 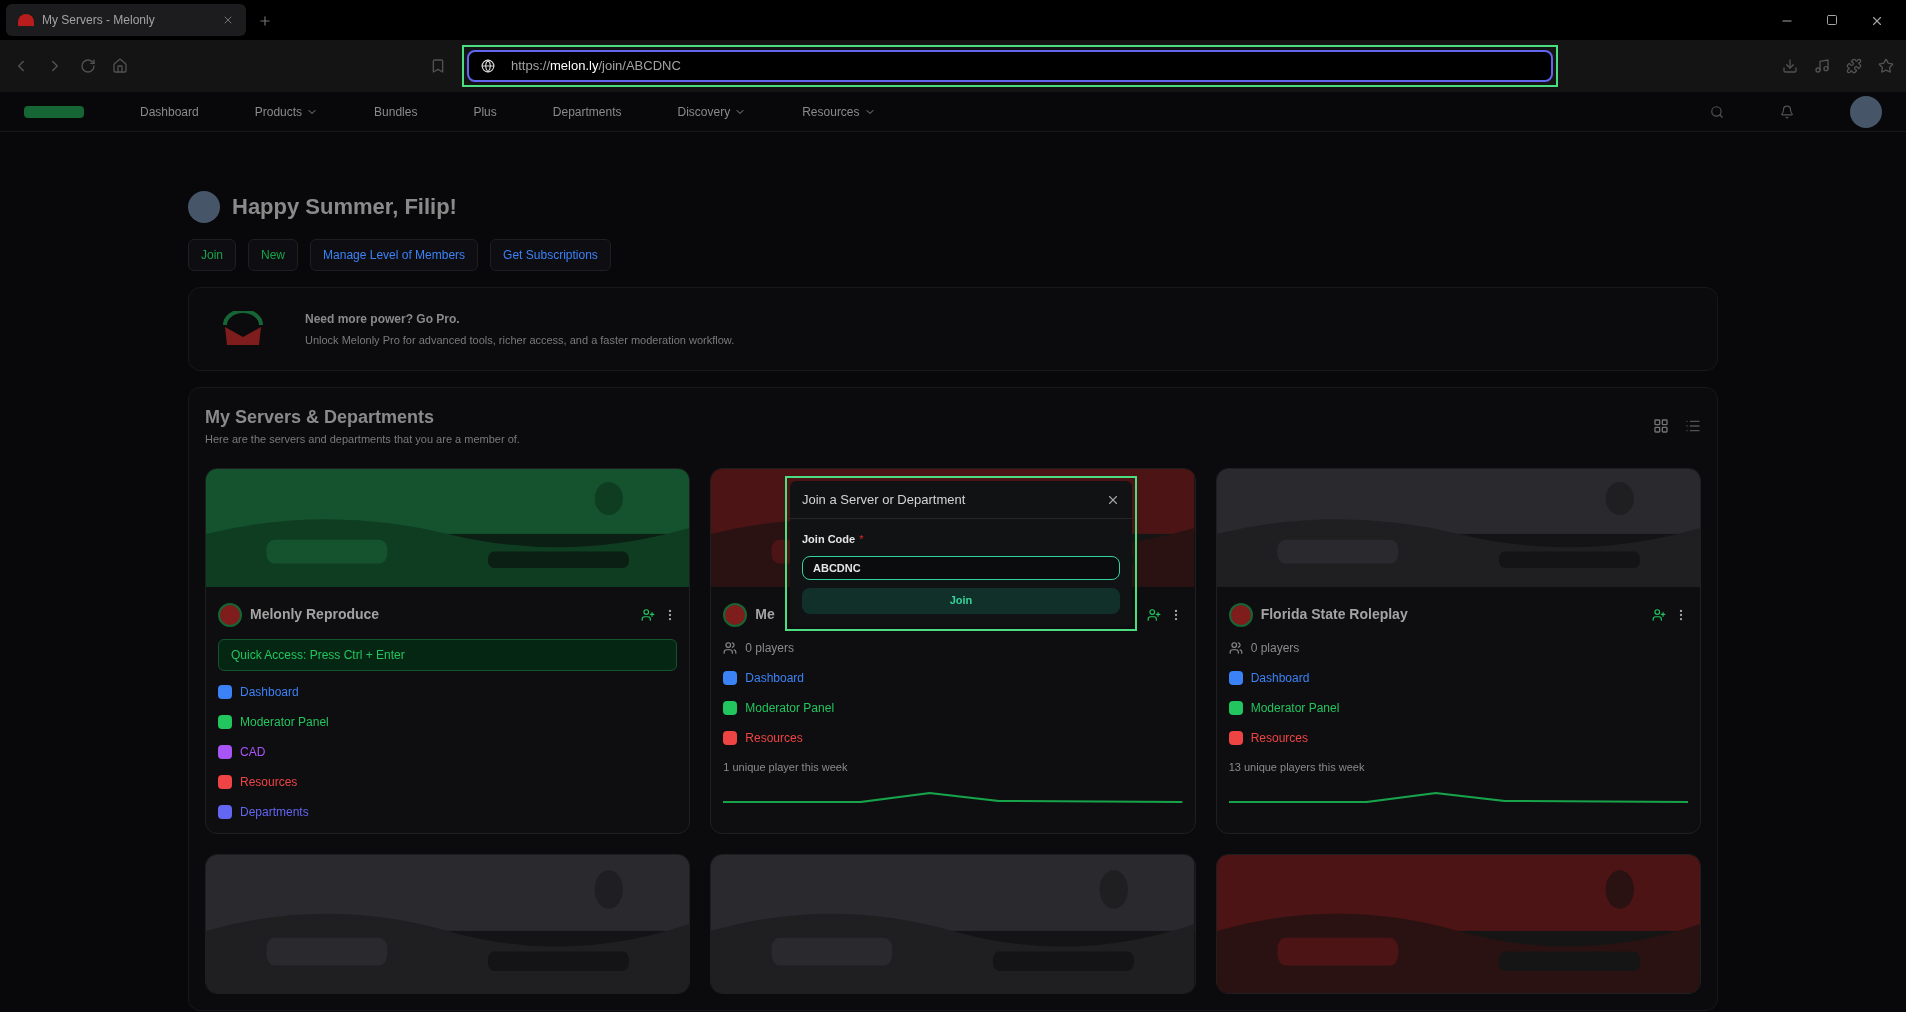 I want to click on action-button: Join, so click(x=212, y=255).